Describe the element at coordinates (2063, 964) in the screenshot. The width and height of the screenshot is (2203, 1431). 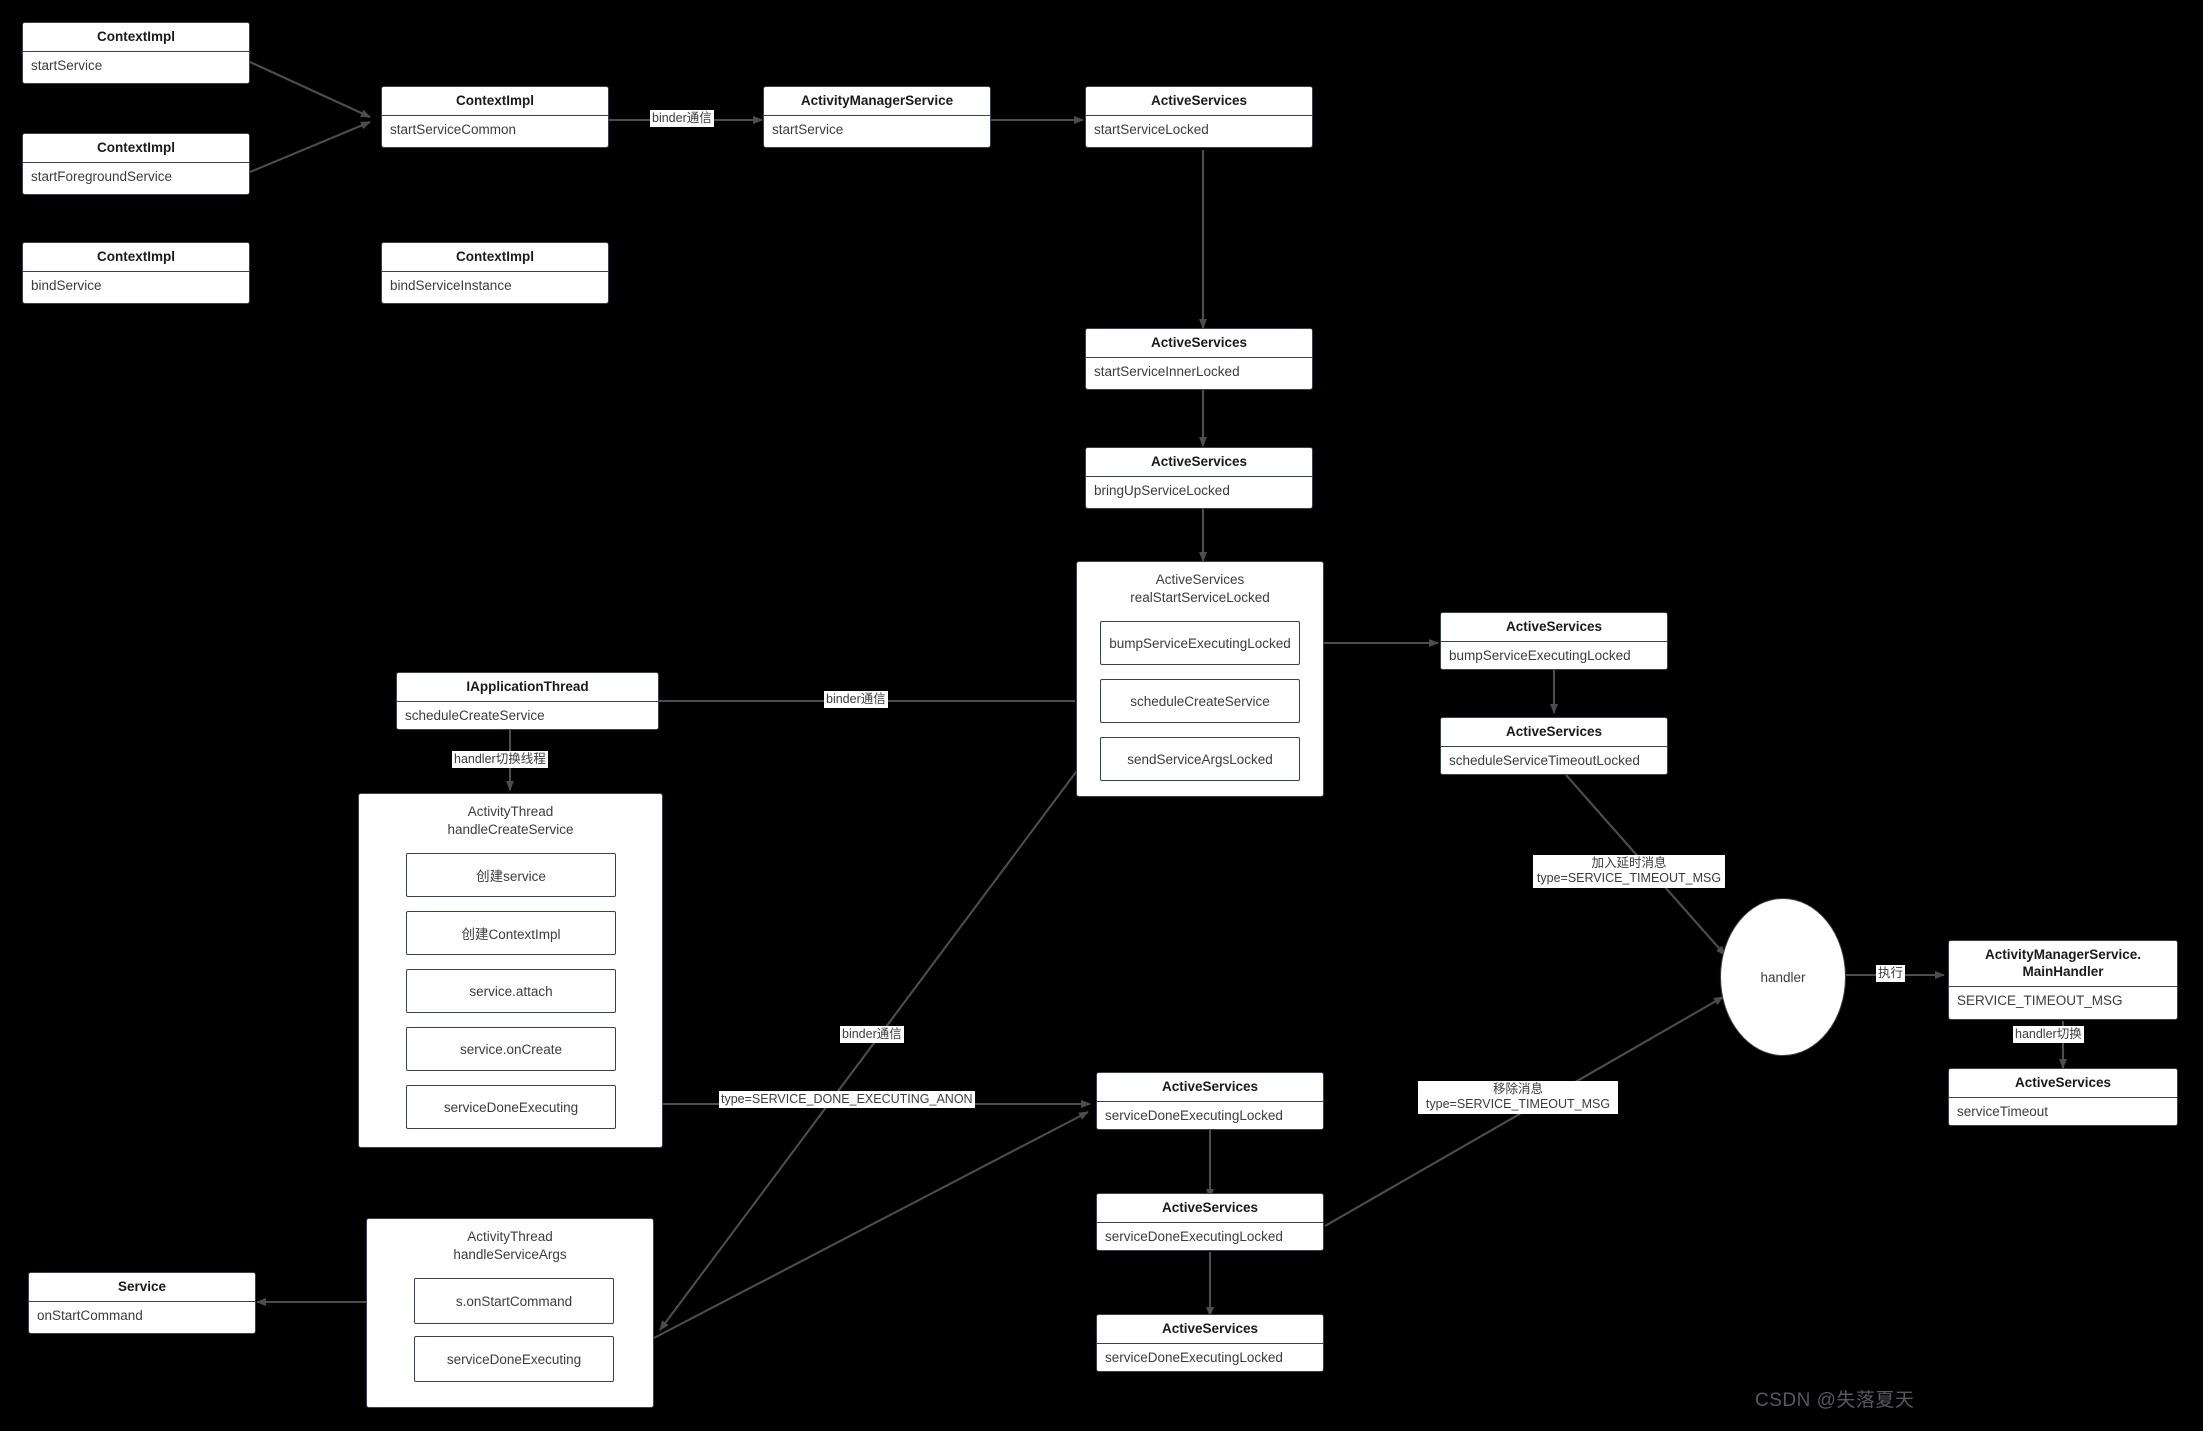
I see `node-title: ActivityManagerService. MainHandler` at that location.